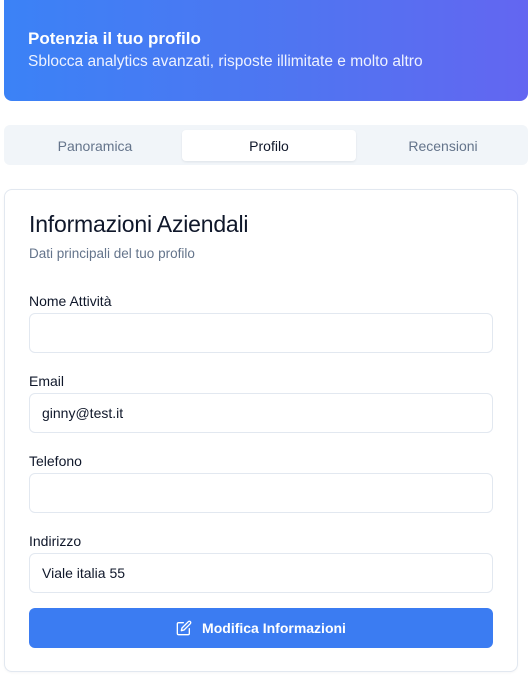  What do you see at coordinates (261, 333) in the screenshot?
I see `business-name-input` at bounding box center [261, 333].